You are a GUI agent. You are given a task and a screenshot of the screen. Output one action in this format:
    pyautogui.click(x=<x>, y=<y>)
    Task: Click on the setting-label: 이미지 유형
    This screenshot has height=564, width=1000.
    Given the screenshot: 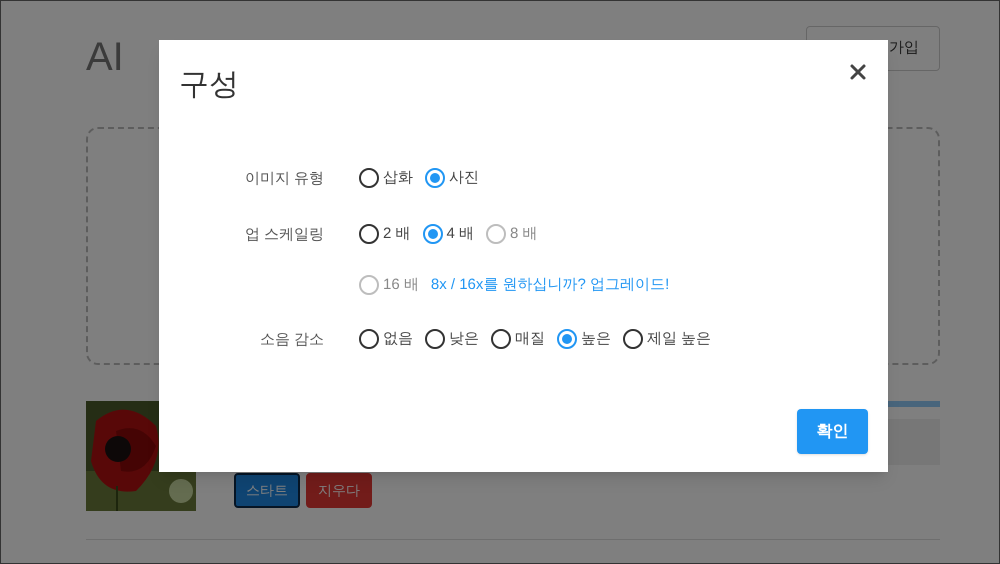 What is the action you would take?
    pyautogui.click(x=284, y=179)
    